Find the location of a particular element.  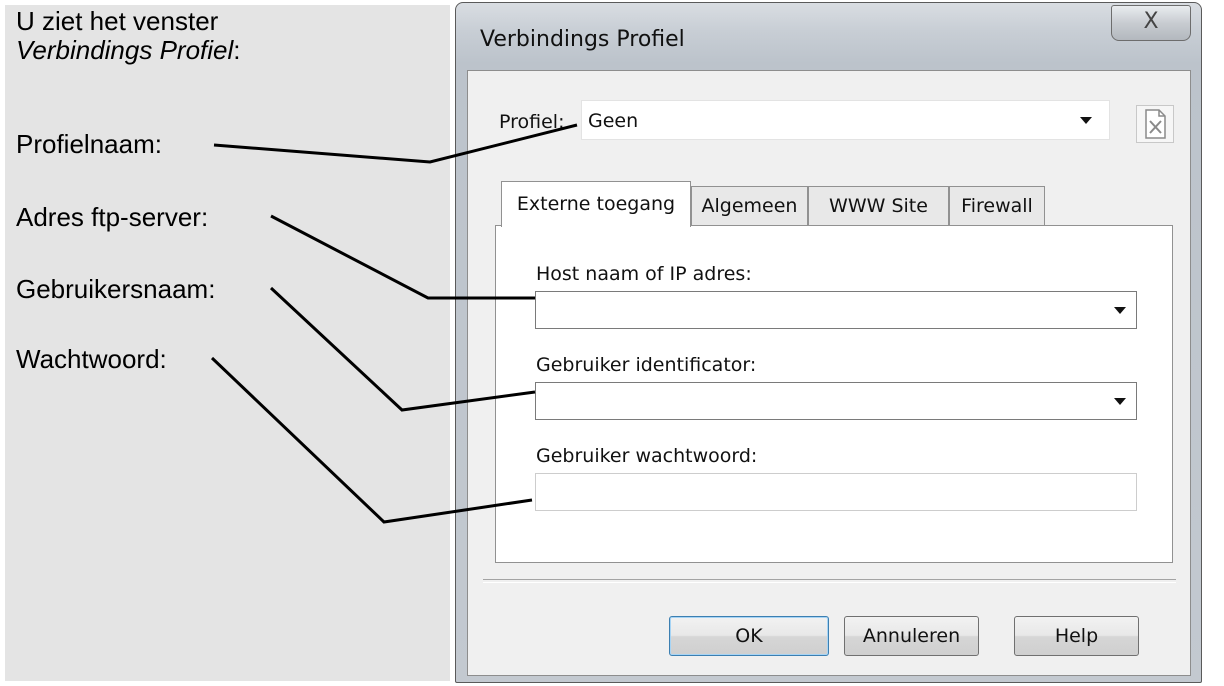

profile-value: Geen is located at coordinates (613, 121).